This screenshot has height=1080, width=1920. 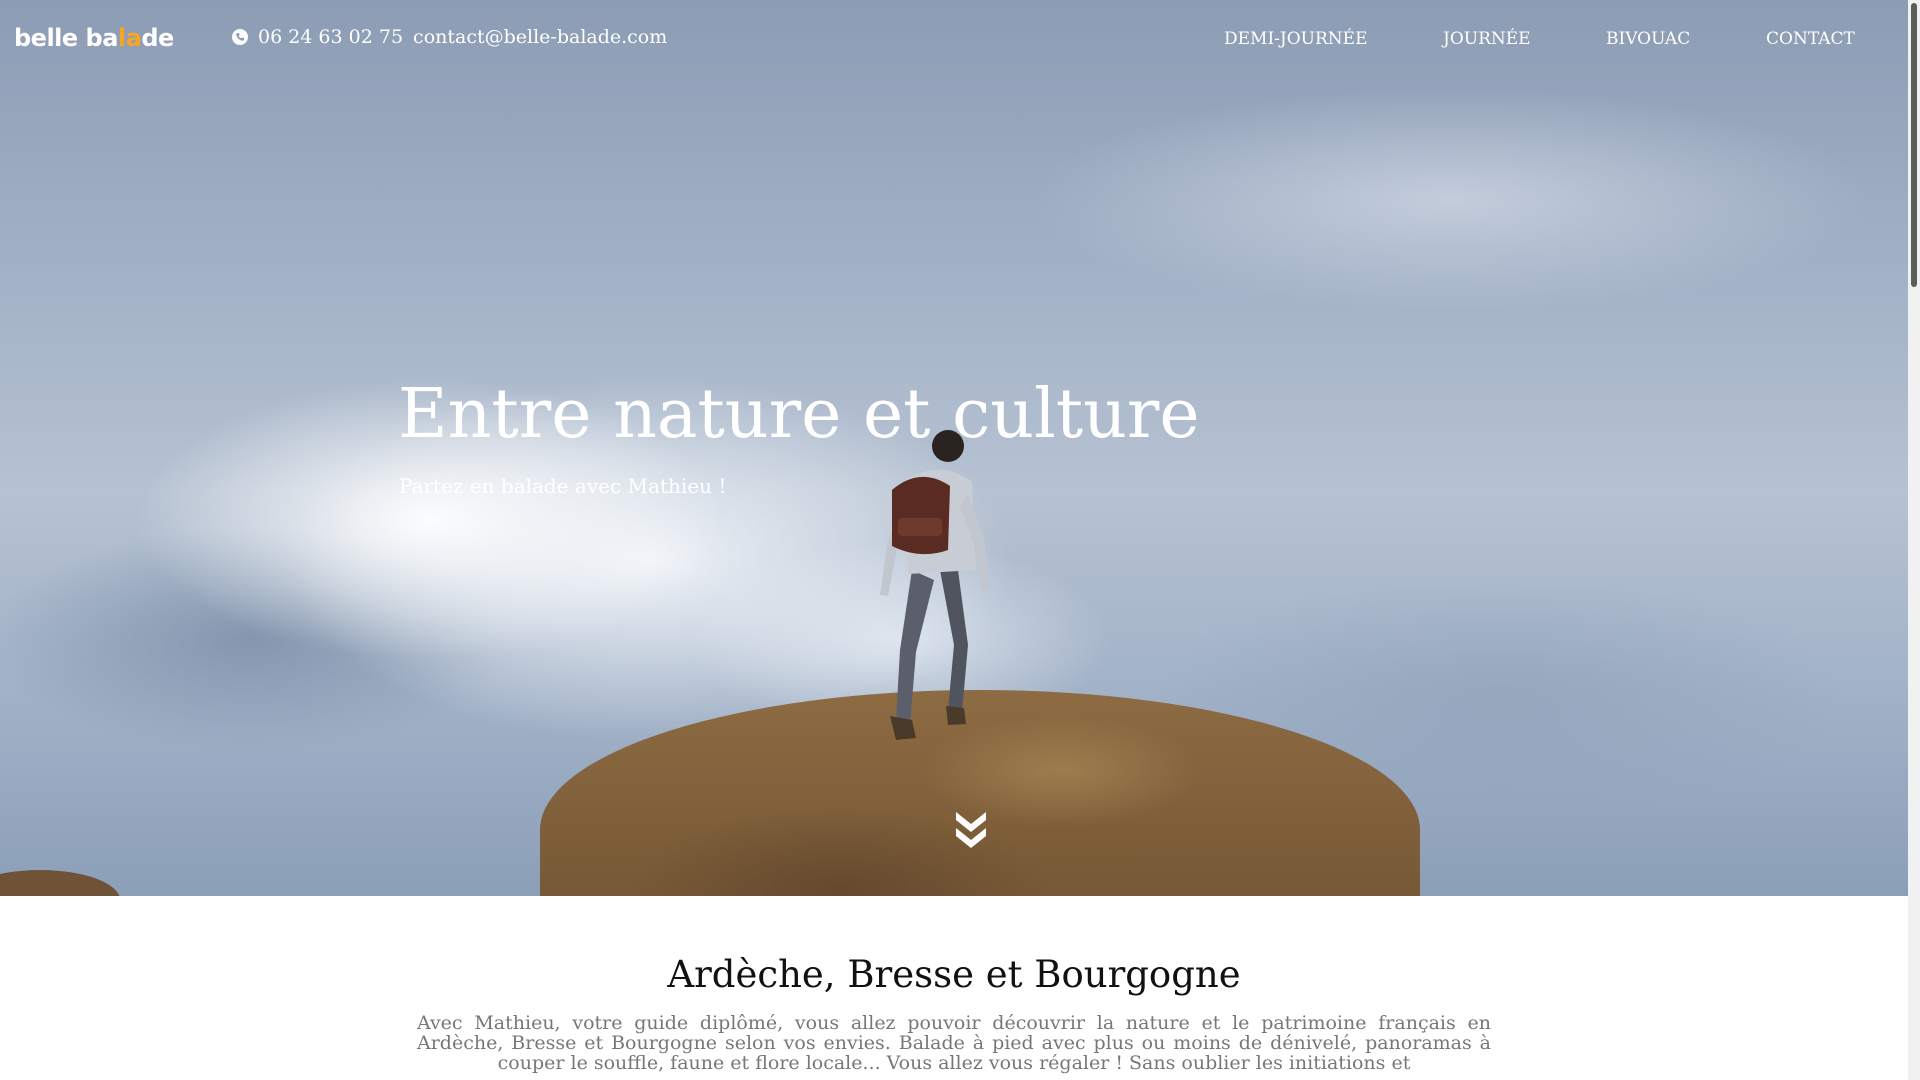 What do you see at coordinates (1648, 39) in the screenshot?
I see `nav-bivouac: BIVOUAC` at bounding box center [1648, 39].